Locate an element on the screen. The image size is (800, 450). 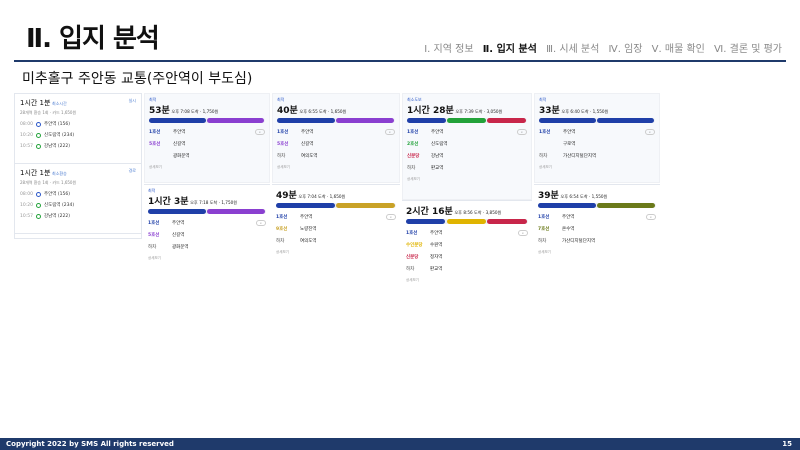
nav-item-5: Ⅴ. 매물 확인 is located at coordinates (678, 49).